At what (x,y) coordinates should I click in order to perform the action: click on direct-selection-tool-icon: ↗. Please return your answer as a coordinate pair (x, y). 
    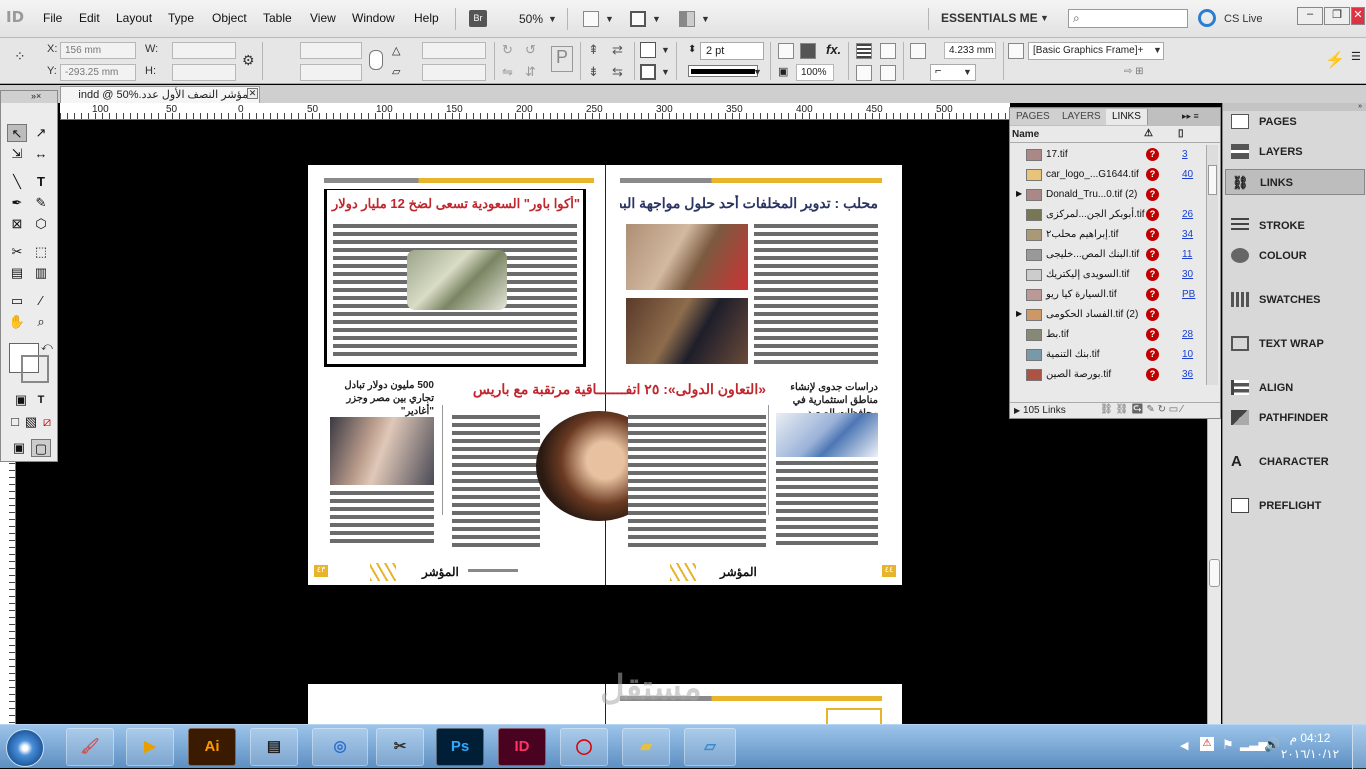
    Looking at the image, I should click on (41, 133).